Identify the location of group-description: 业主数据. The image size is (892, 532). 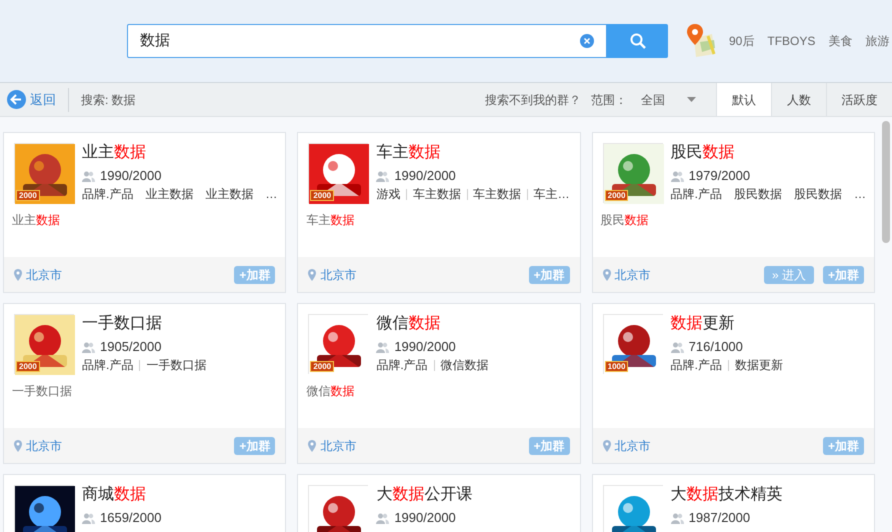
(36, 220).